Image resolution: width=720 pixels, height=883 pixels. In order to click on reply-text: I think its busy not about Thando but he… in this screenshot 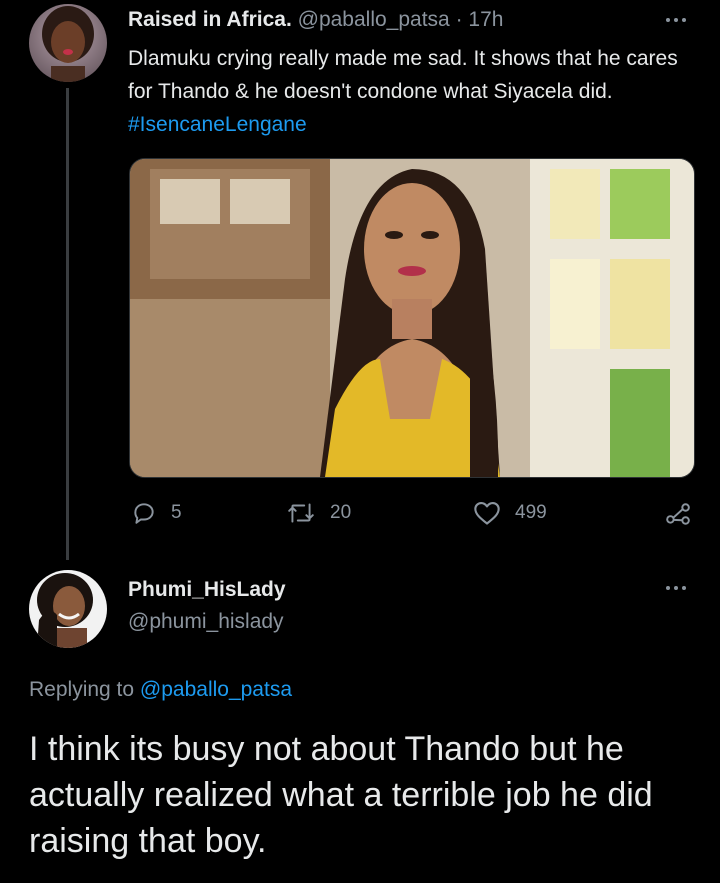, I will do `click(341, 795)`.